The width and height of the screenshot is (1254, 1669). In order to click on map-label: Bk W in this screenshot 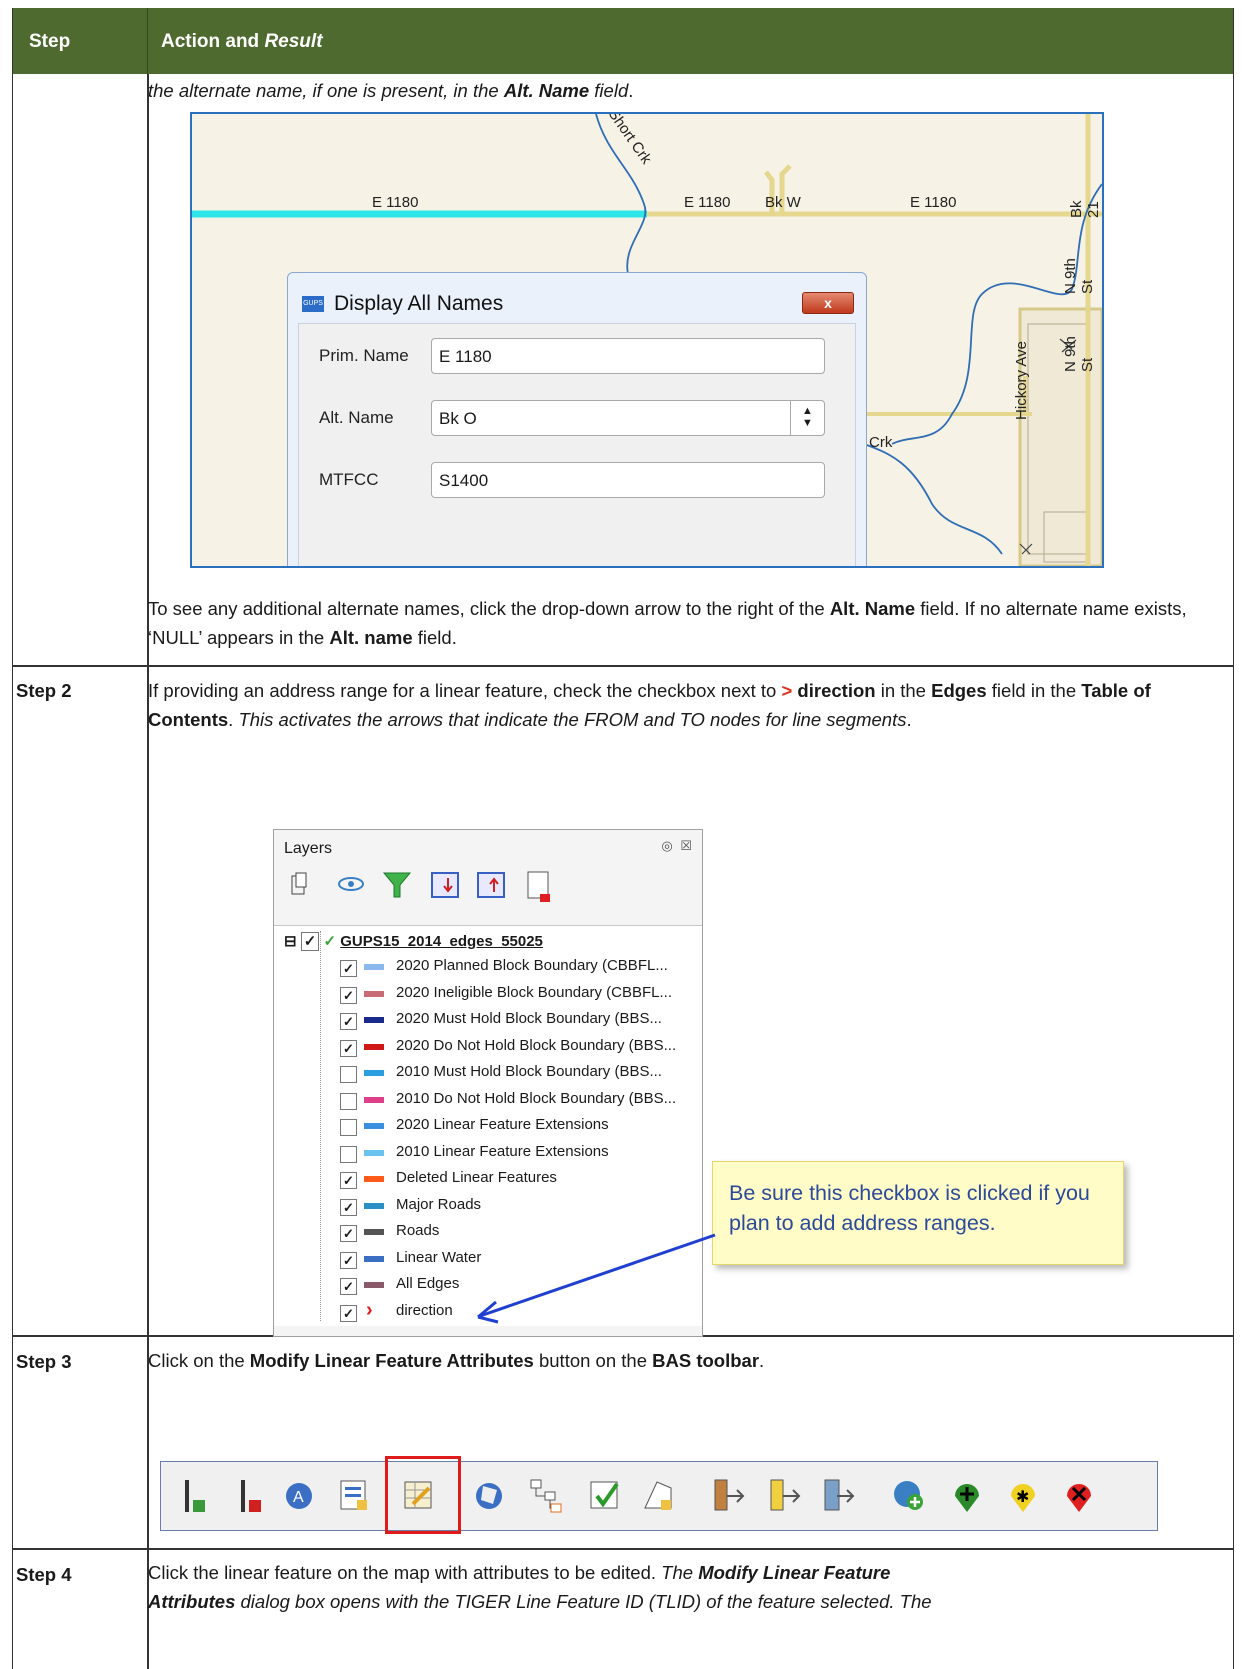, I will do `click(783, 202)`.